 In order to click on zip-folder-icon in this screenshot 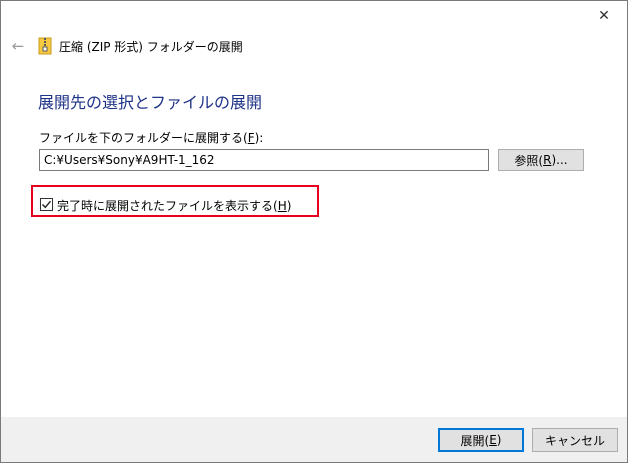, I will do `click(45, 46)`.